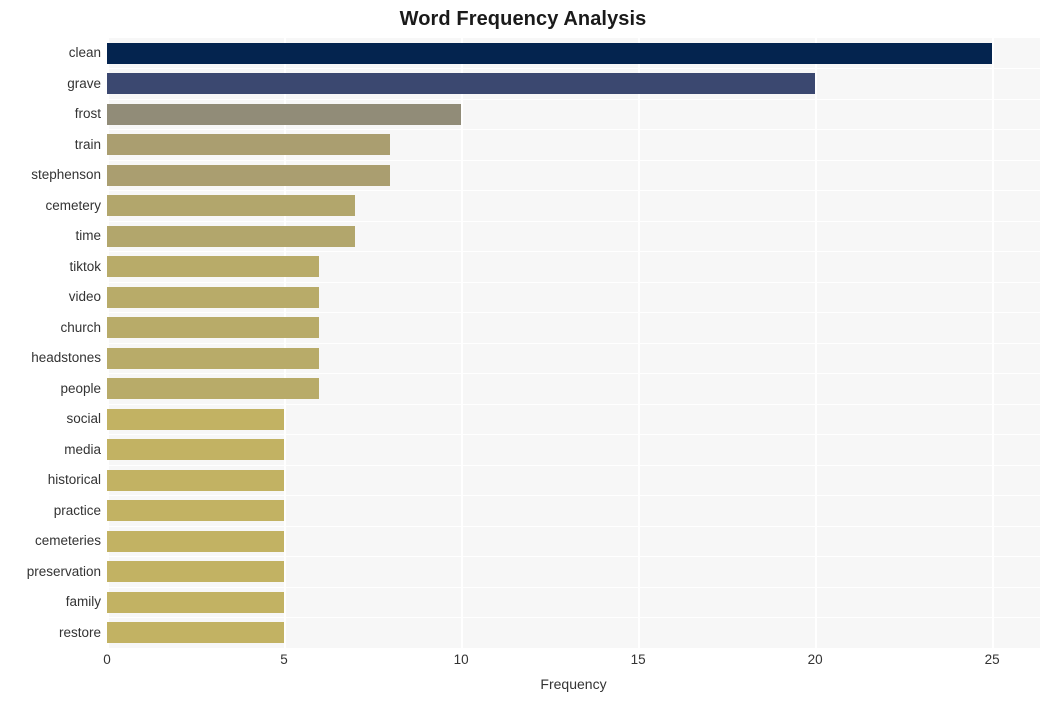 Image resolution: width=1046 pixels, height=701 pixels. I want to click on y-tick-label-practice: practice, so click(77, 510).